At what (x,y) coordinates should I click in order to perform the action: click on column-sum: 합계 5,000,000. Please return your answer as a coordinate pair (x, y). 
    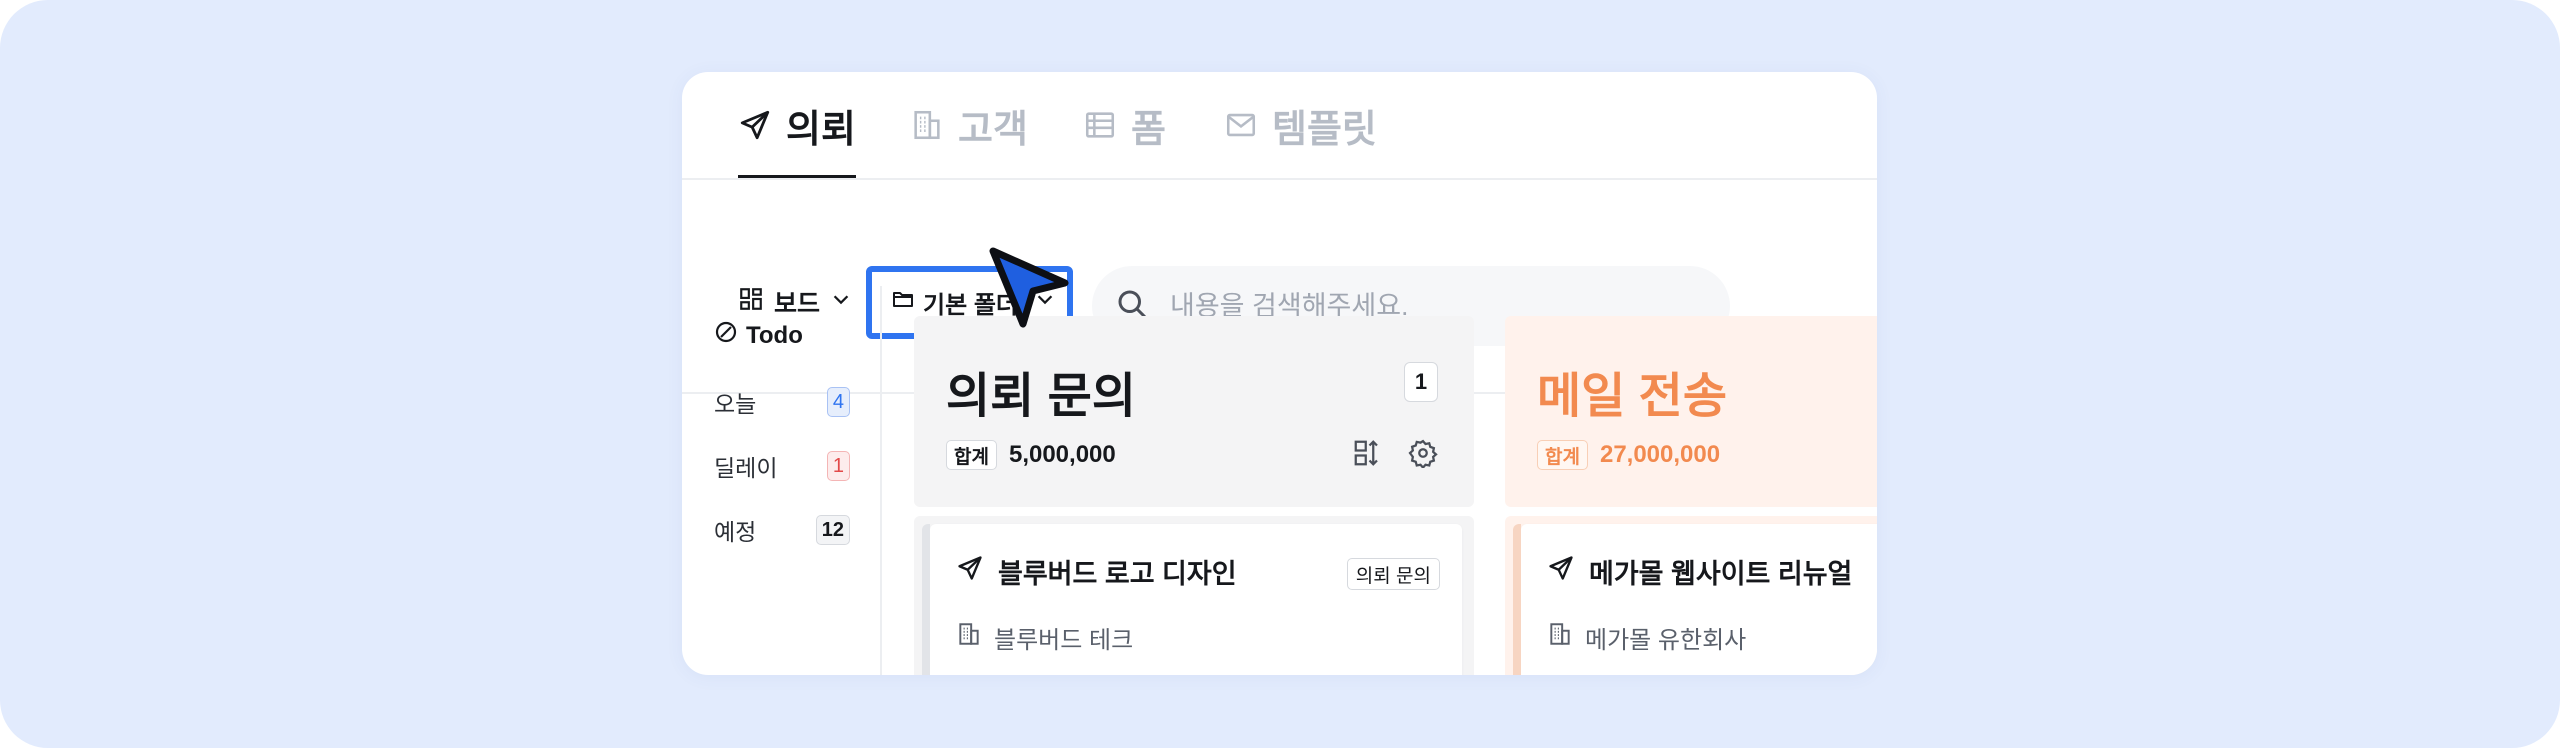
    Looking at the image, I should click on (1031, 455).